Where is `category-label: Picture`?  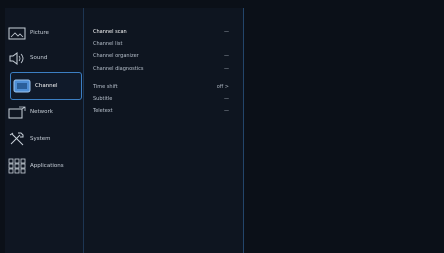 category-label: Picture is located at coordinates (39, 33).